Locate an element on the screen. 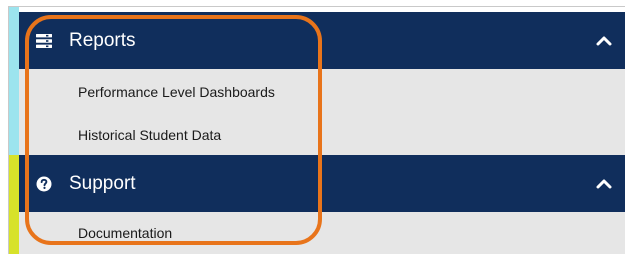 The width and height of the screenshot is (625, 254). question-circle-icon is located at coordinates (44, 183).